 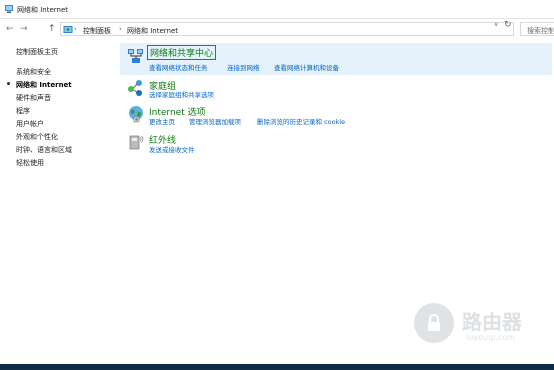 What do you see at coordinates (43, 10) in the screenshot?
I see `window-title: 网络和 Internet` at bounding box center [43, 10].